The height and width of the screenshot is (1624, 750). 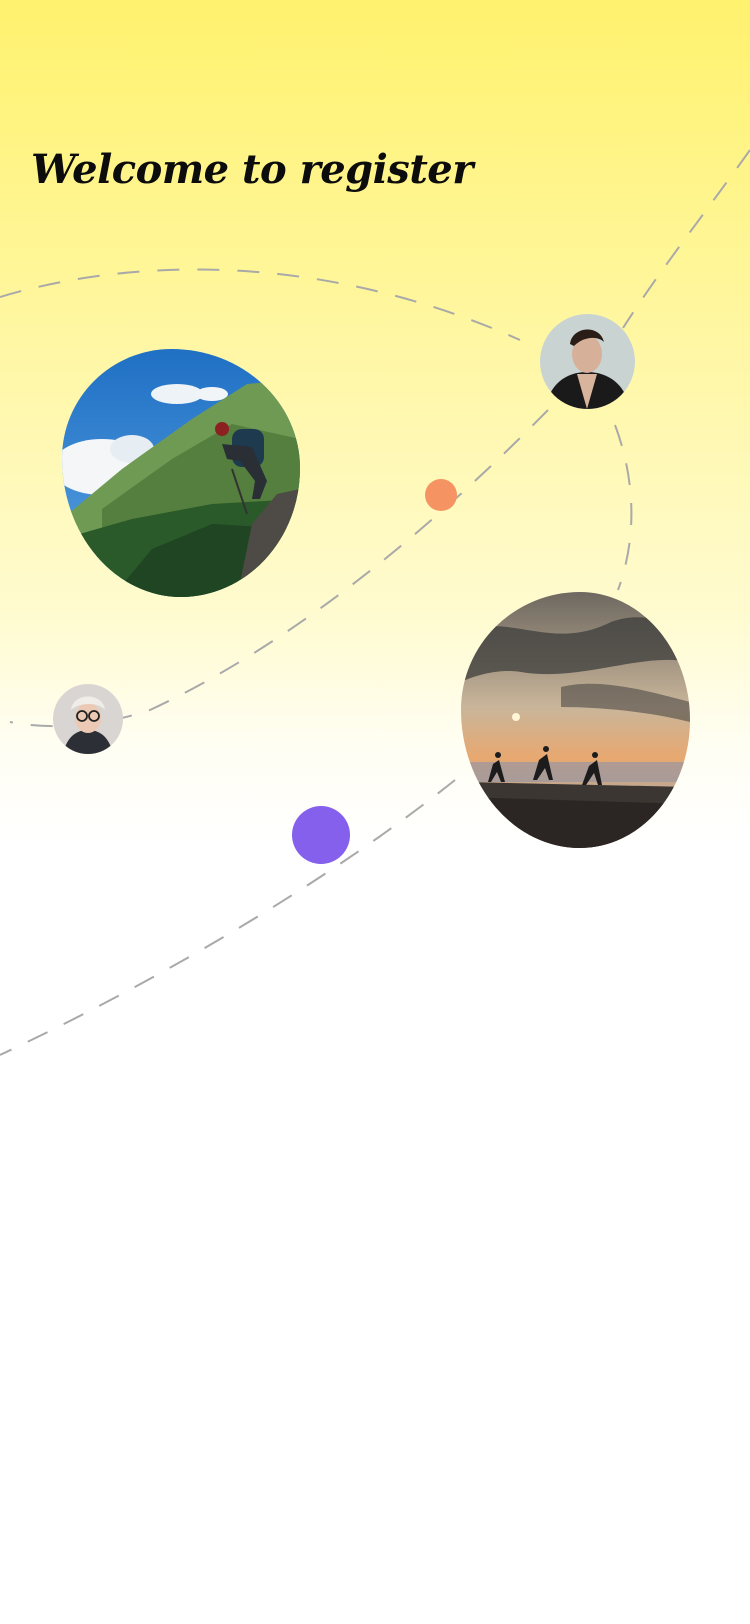 What do you see at coordinates (88, 719) in the screenshot?
I see `avatar-woman-glasses` at bounding box center [88, 719].